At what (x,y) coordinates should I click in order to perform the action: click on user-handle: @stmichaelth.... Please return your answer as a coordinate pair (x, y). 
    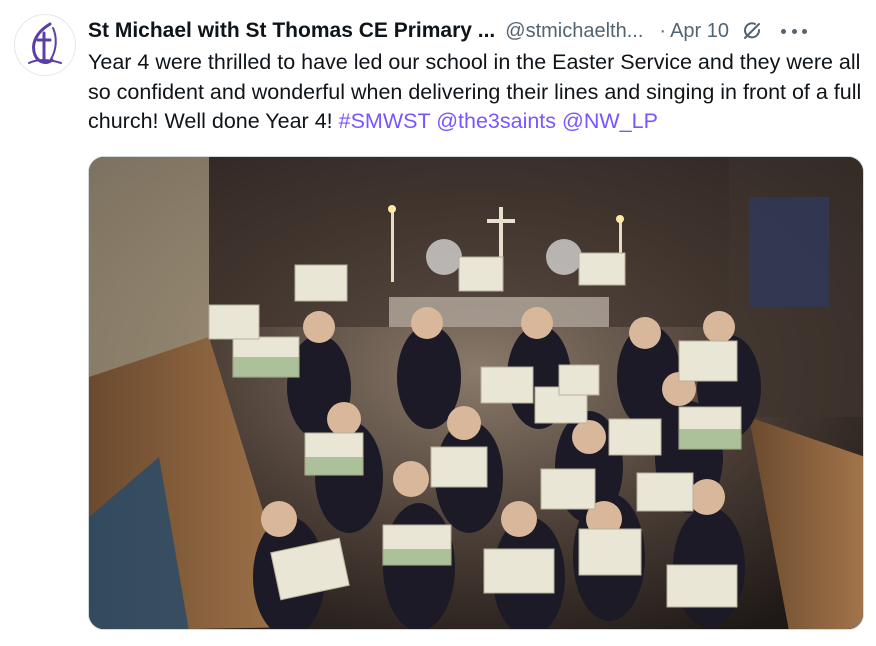
    Looking at the image, I should click on (574, 31).